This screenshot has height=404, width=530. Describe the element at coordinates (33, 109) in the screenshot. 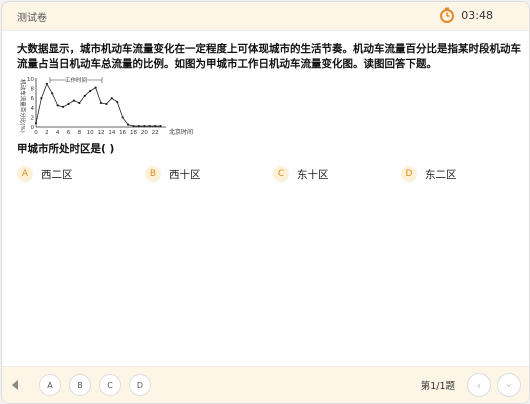

I see `y-tick-label: 4` at that location.